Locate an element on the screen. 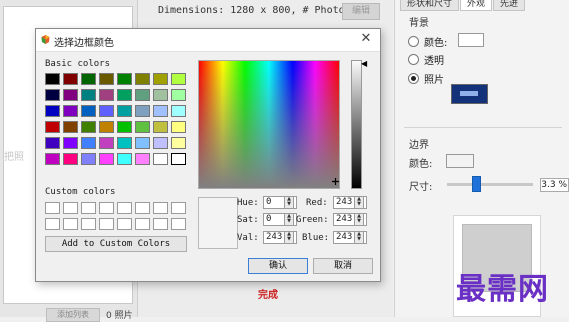  luminance-bar is located at coordinates (356, 124).